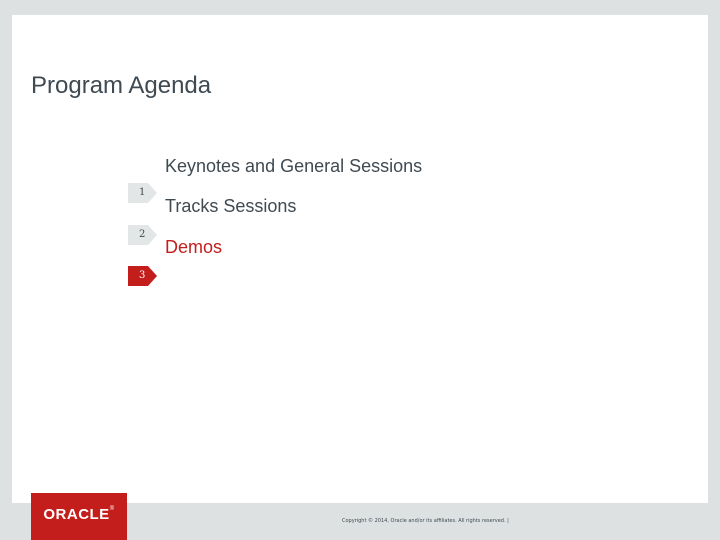 The image size is (720, 540). I want to click on agenda-marker-3: 3, so click(142, 276).